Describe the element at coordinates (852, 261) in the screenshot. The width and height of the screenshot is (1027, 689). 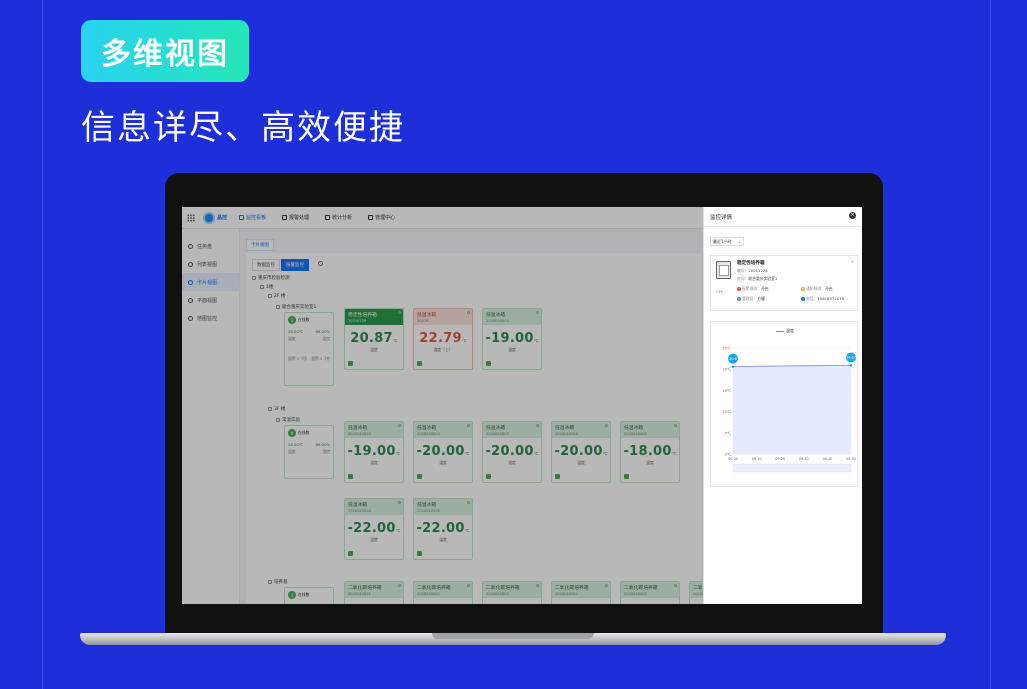
I see `collapse-icon: ×` at that location.